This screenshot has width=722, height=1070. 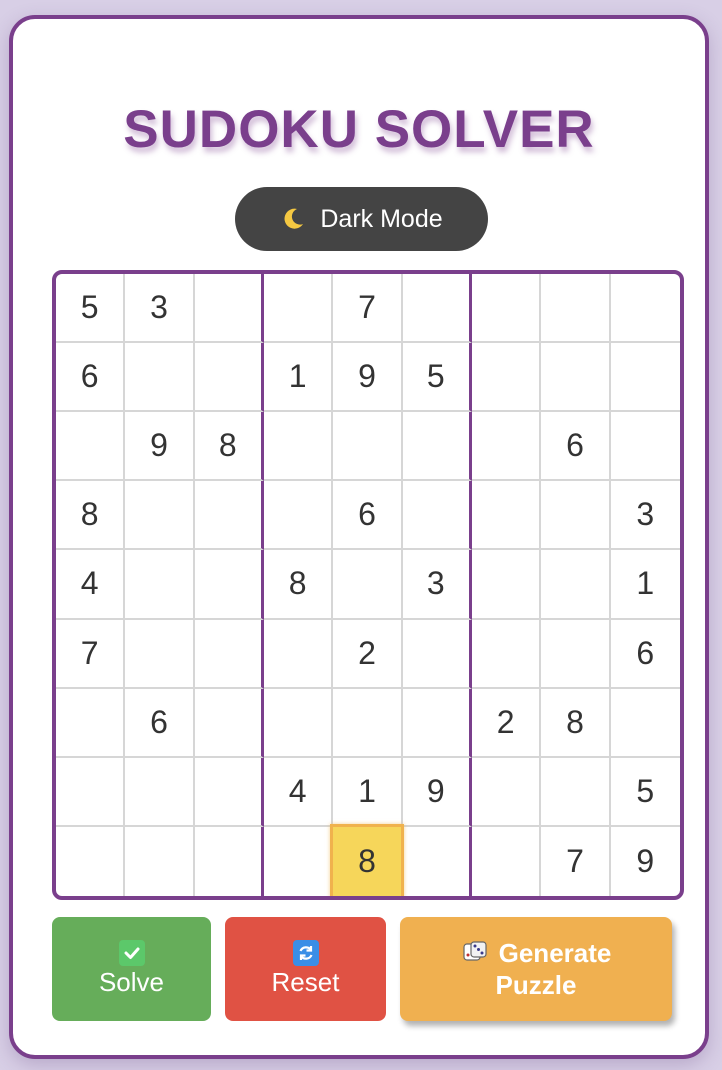 I want to click on check-icon, so click(x=131, y=953).